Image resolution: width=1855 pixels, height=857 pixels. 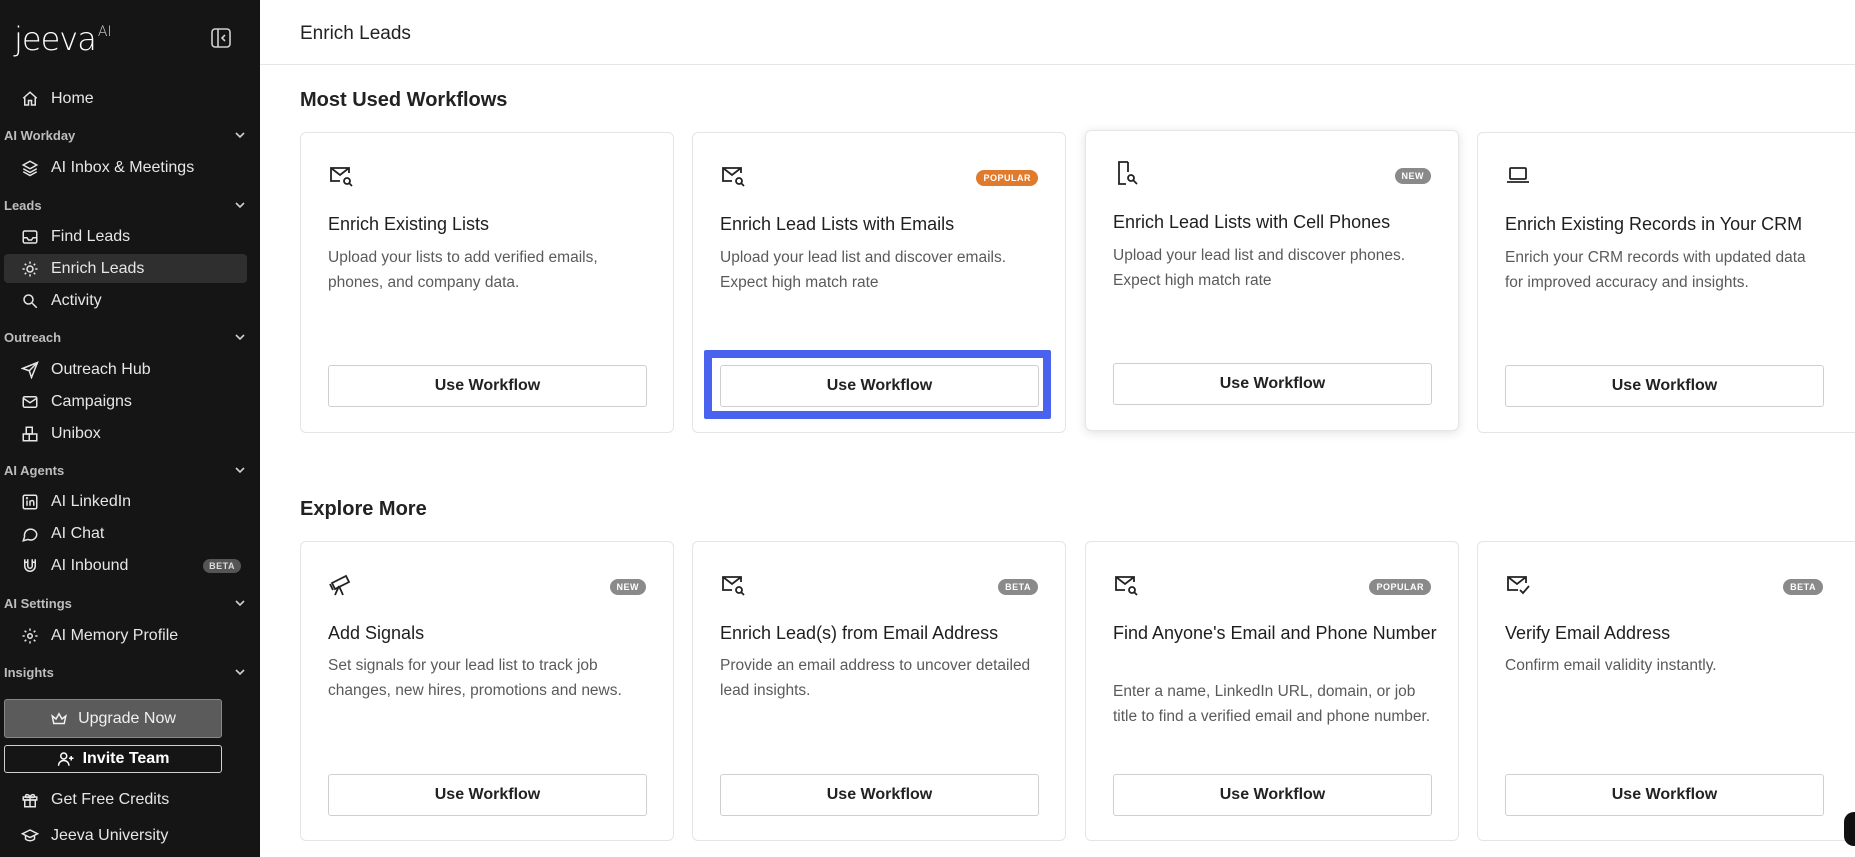 I want to click on invite-label: Invite Team, so click(x=126, y=758).